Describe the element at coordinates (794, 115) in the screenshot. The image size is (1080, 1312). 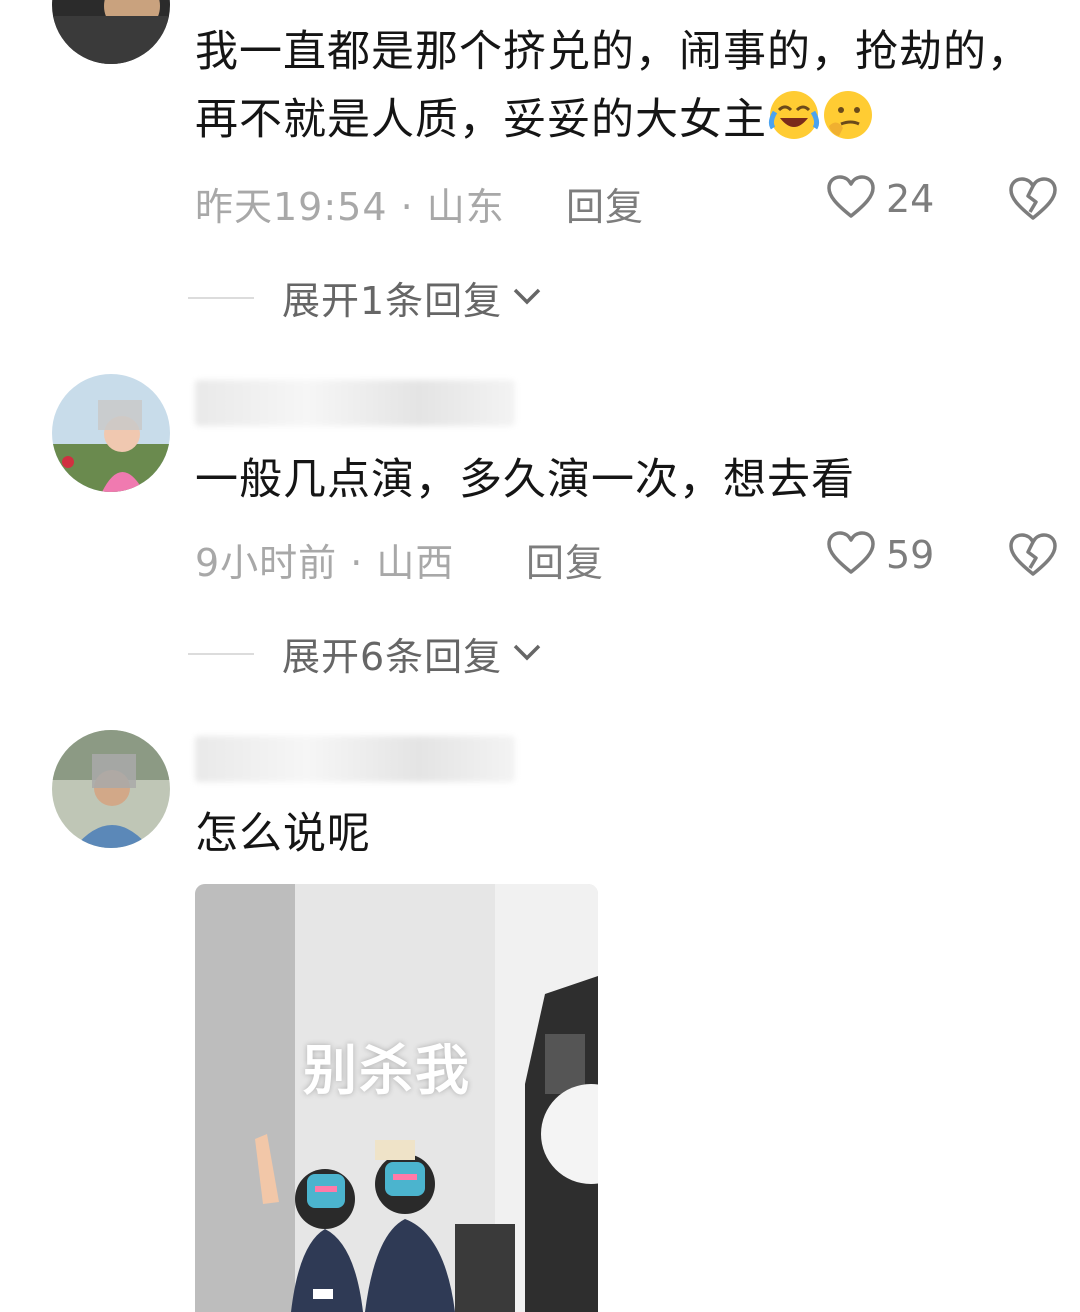
I see `laughing-crying-emoji` at that location.